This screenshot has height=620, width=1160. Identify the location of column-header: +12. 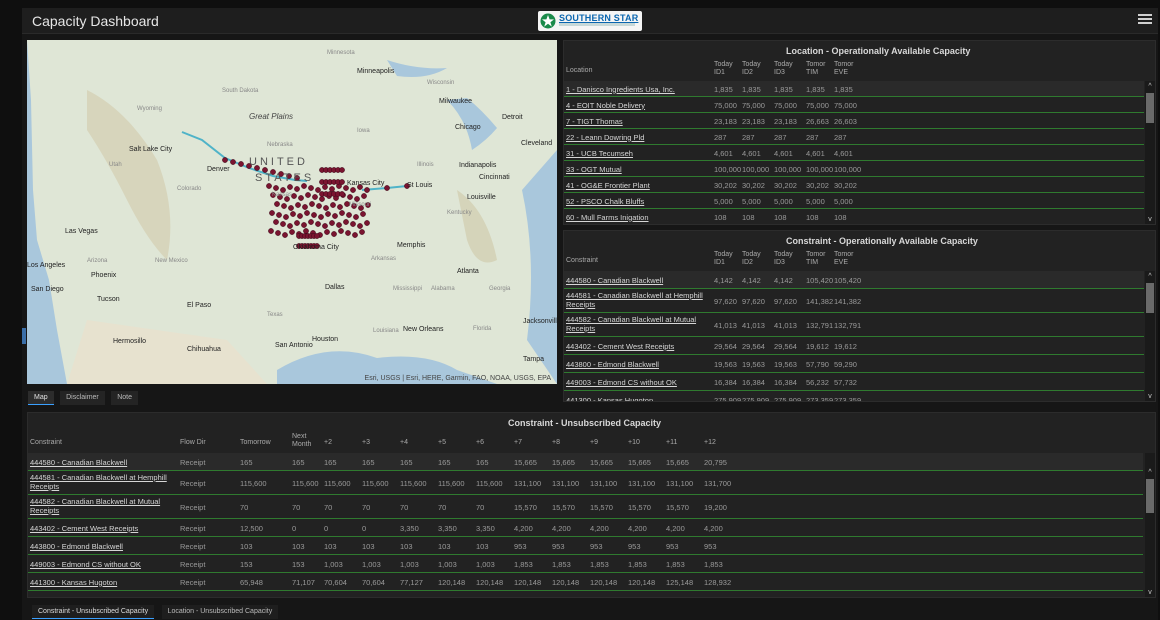
(710, 443).